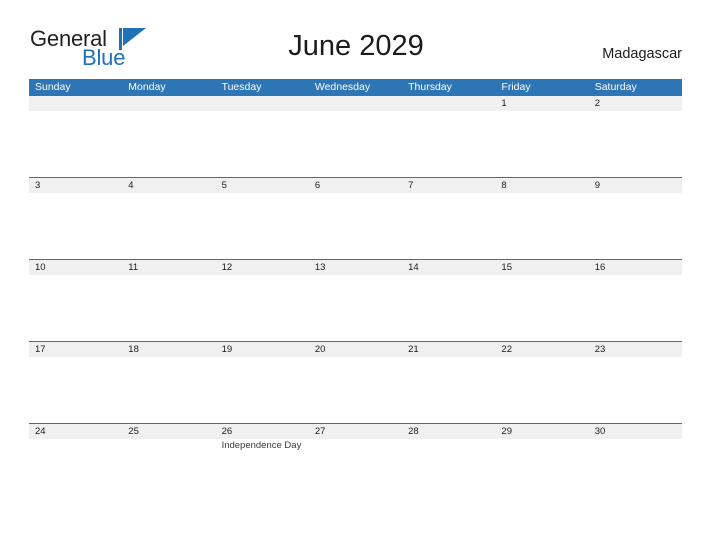 The image size is (712, 550). I want to click on day-cell: 27, so click(355, 464).